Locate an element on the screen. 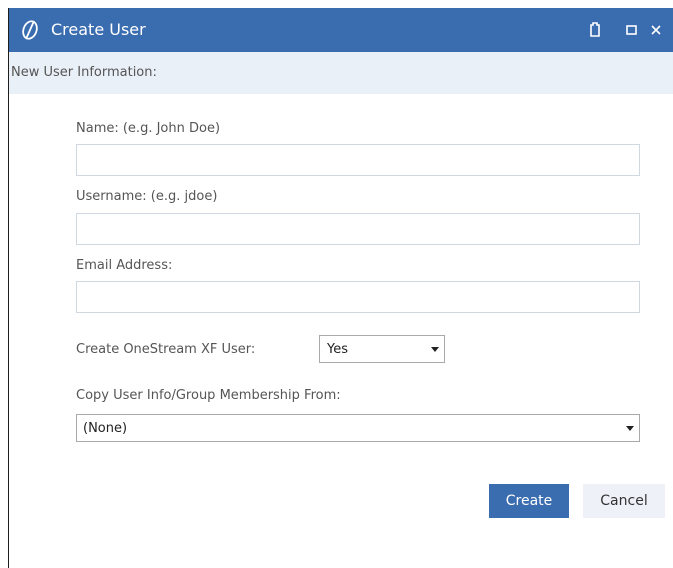 The width and height of the screenshot is (673, 568). copy-from-select: (None) is located at coordinates (358, 428).